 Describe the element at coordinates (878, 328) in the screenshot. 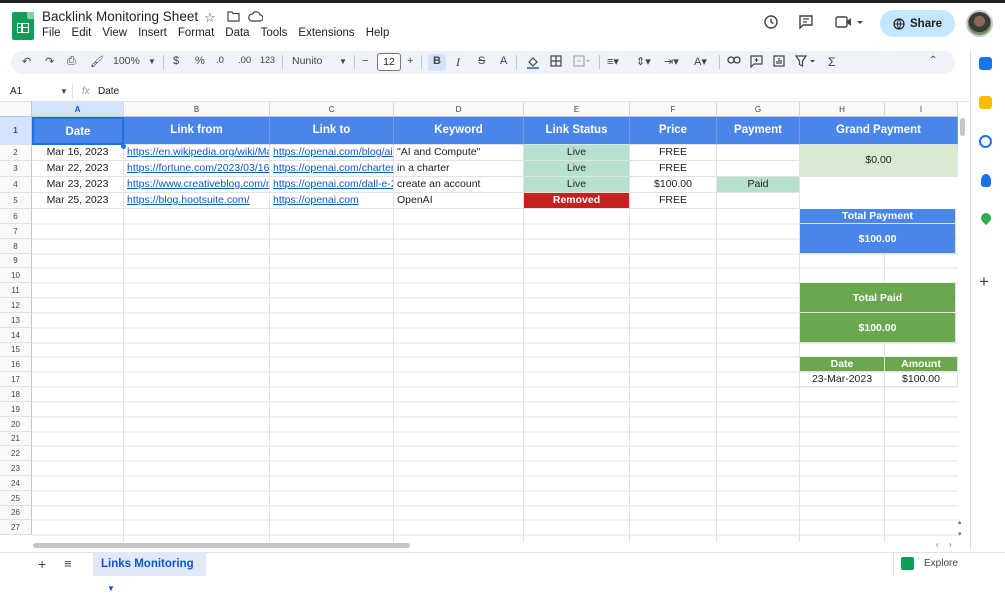

I see `total-paid-value: $100.00` at that location.